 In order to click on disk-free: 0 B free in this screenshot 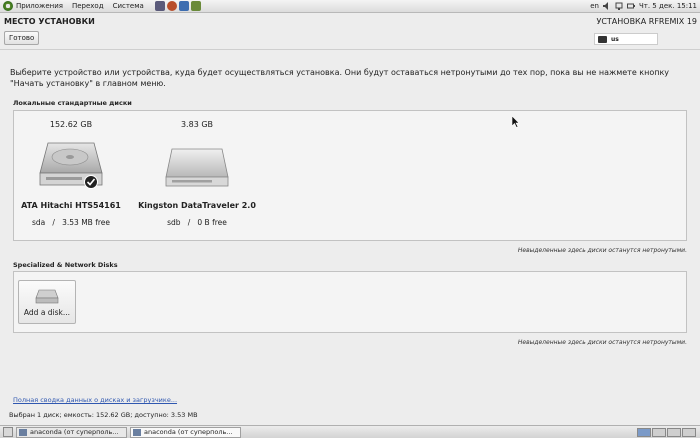, I will do `click(212, 222)`.